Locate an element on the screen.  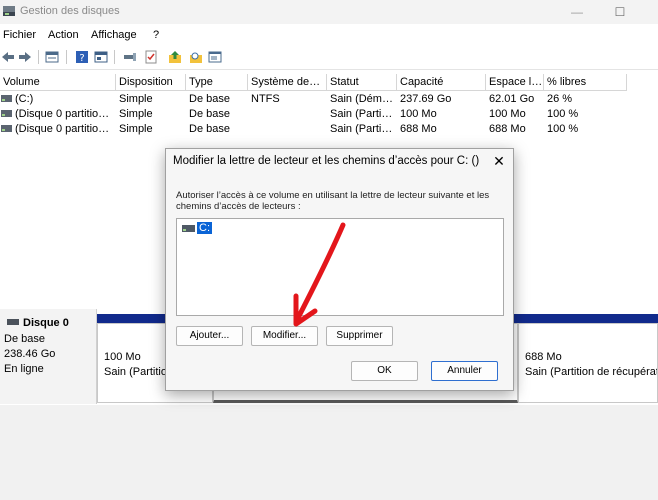
volume-filesystem: NTFS is located at coordinates (265, 99).